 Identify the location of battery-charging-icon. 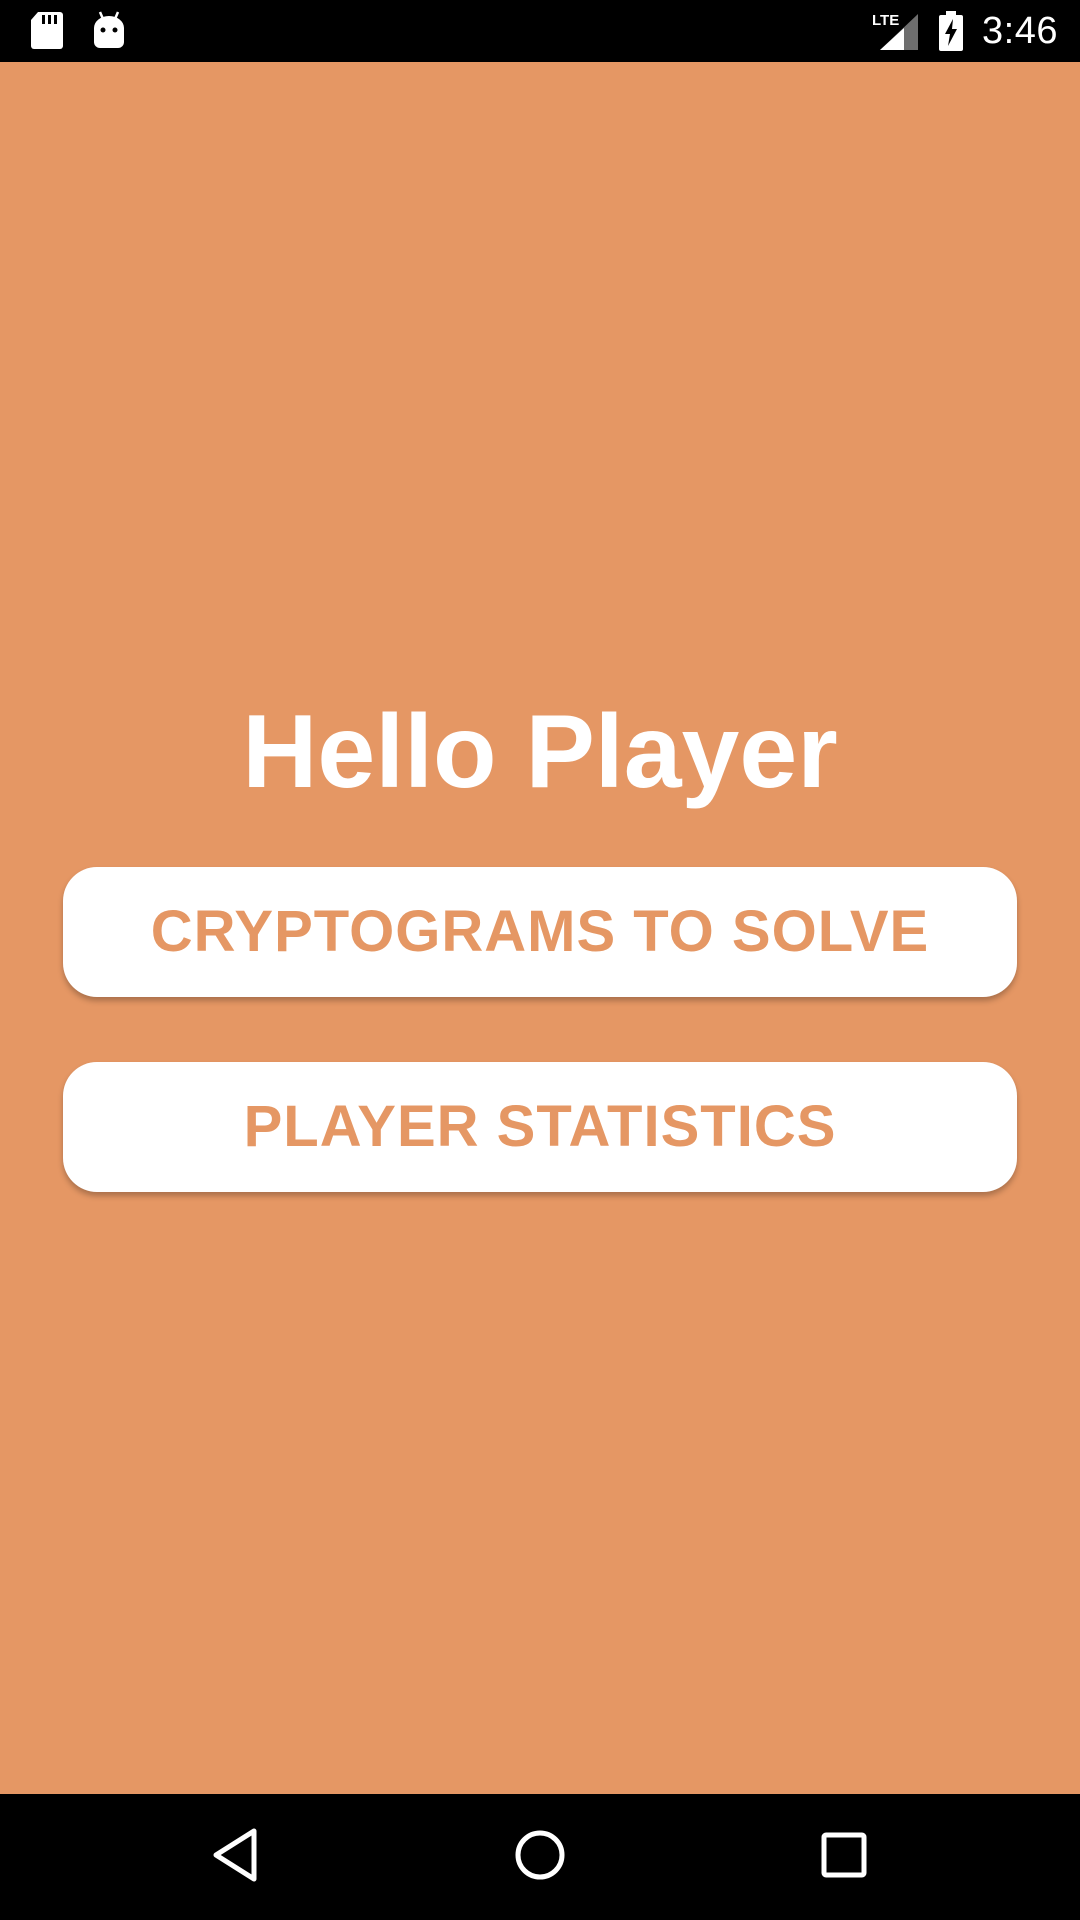
(951, 31).